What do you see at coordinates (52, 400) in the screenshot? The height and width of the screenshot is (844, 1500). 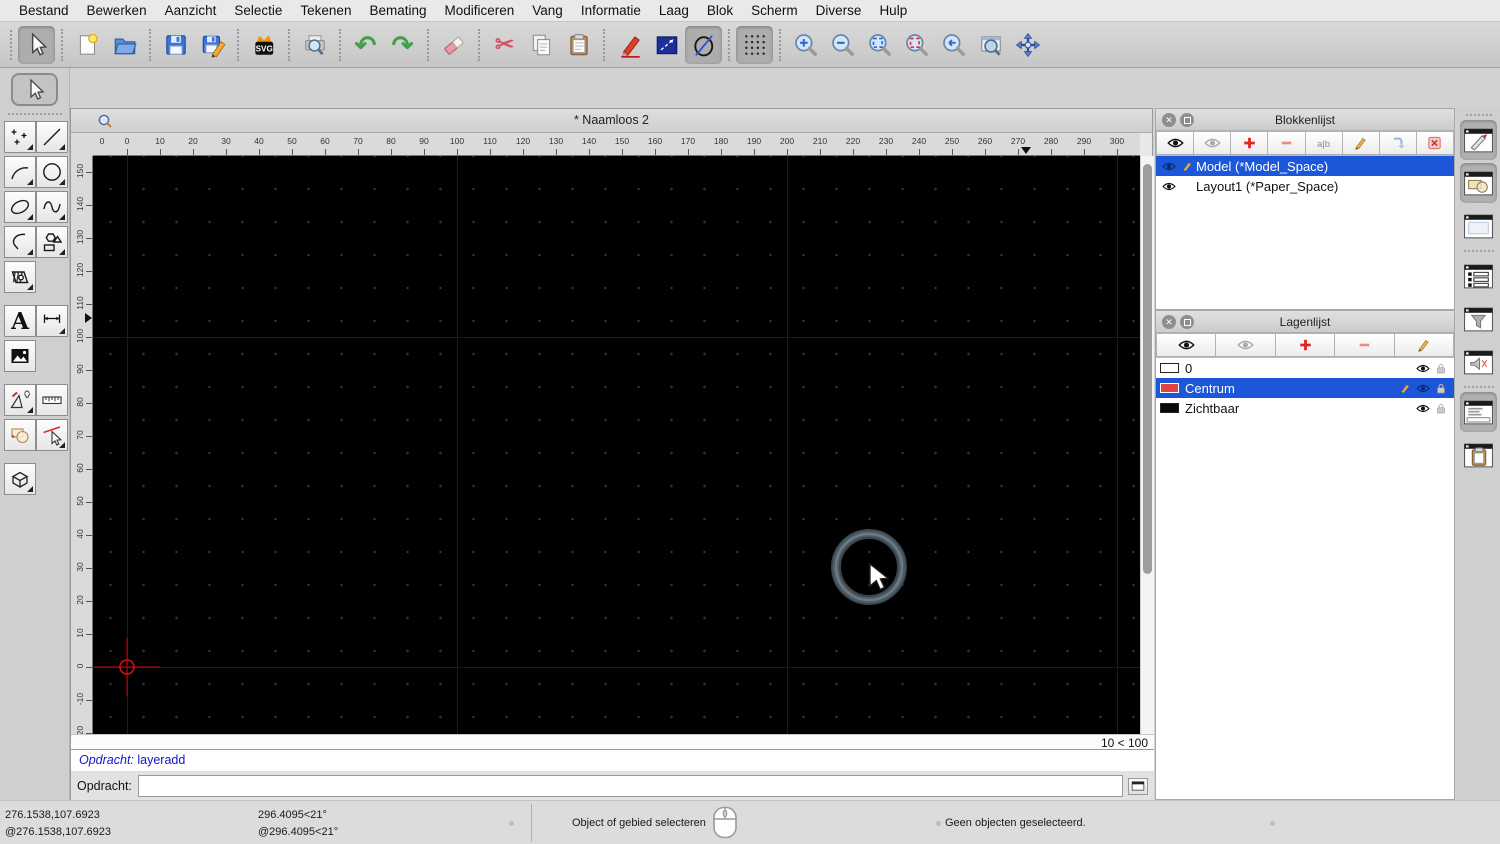 I see `tool-measure-button` at bounding box center [52, 400].